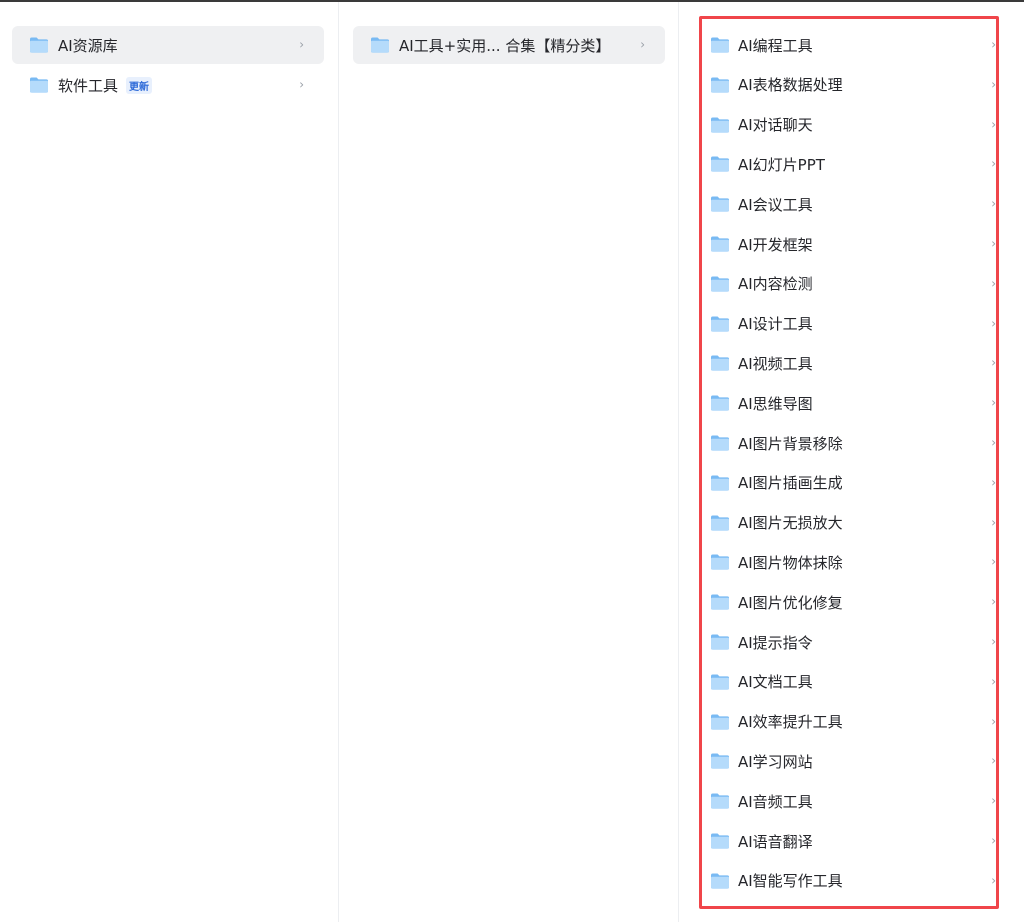 This screenshot has width=1024, height=922. What do you see at coordinates (775, 761) in the screenshot?
I see `folder-item-label: AI学习网站` at bounding box center [775, 761].